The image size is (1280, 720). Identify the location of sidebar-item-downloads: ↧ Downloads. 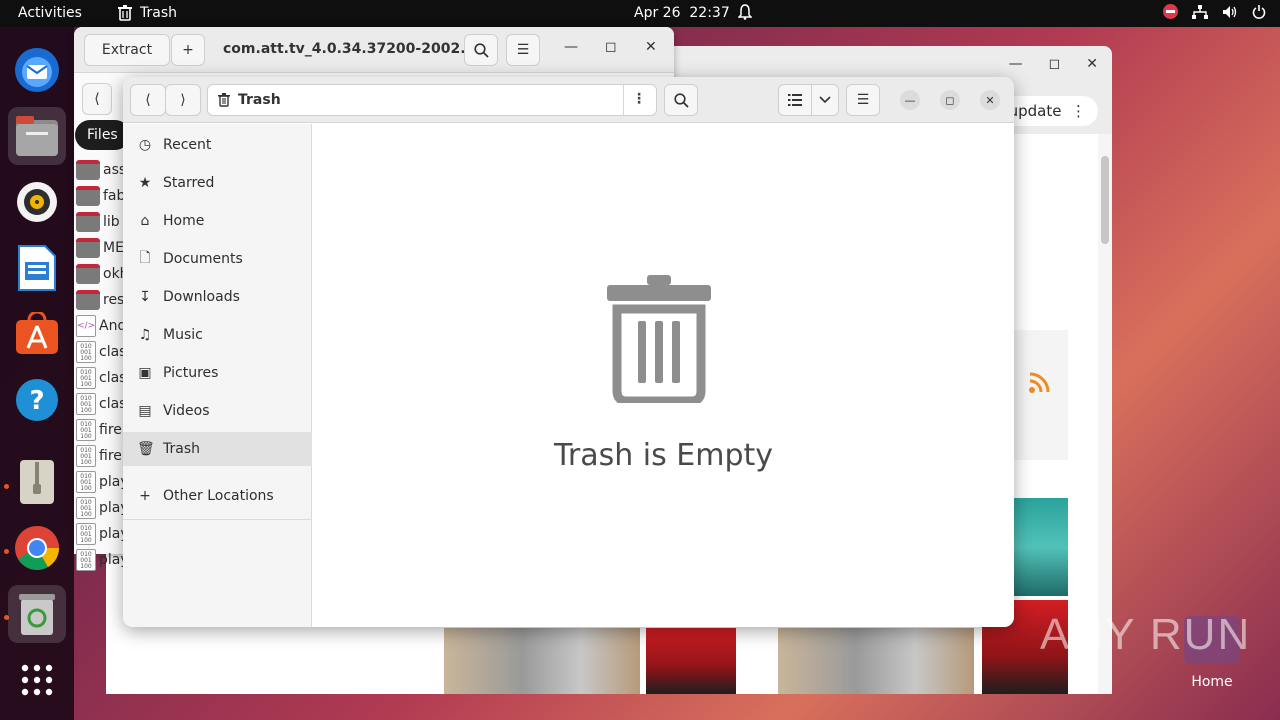
(217, 297).